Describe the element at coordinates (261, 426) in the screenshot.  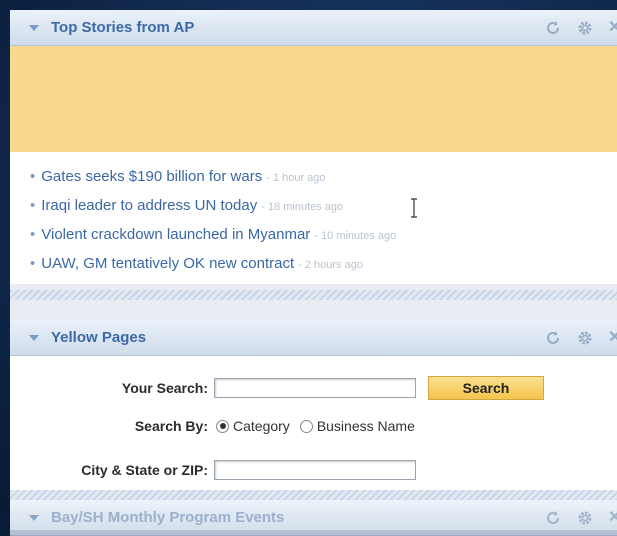
I see `category-option-label: Category` at that location.